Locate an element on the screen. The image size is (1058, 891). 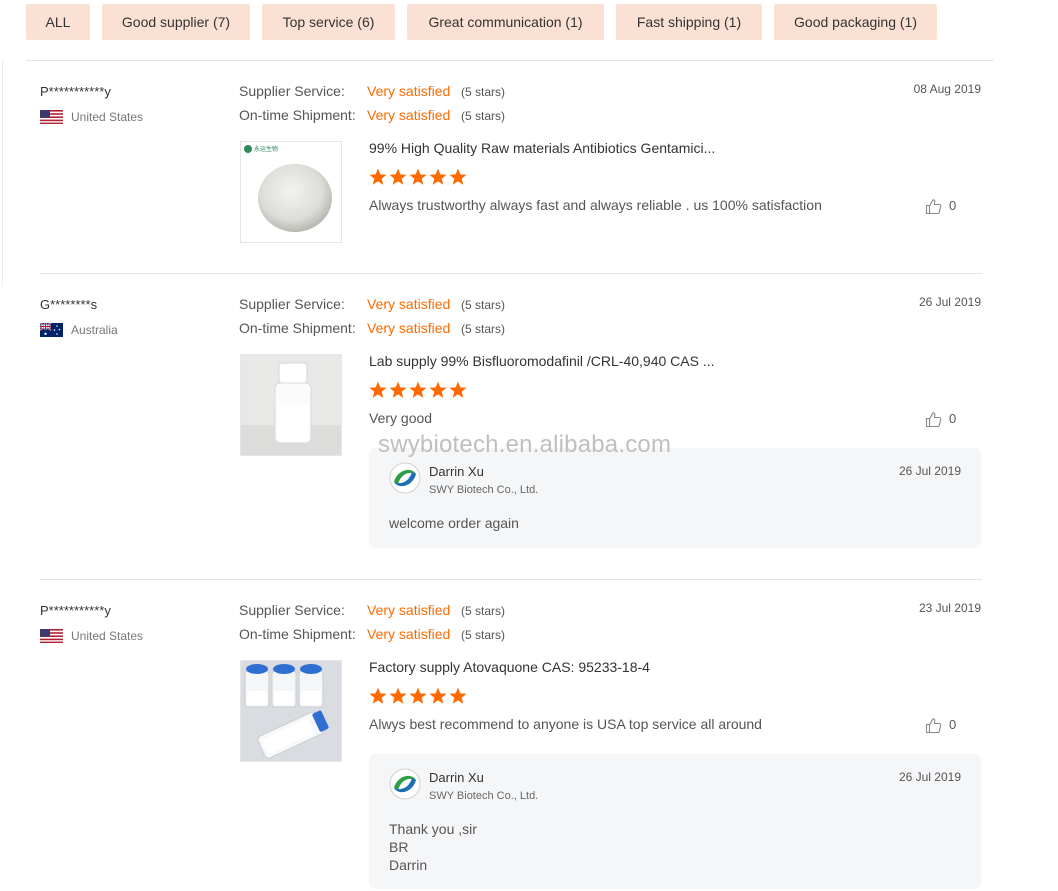
product-image: 永运生物 is located at coordinates (291, 192).